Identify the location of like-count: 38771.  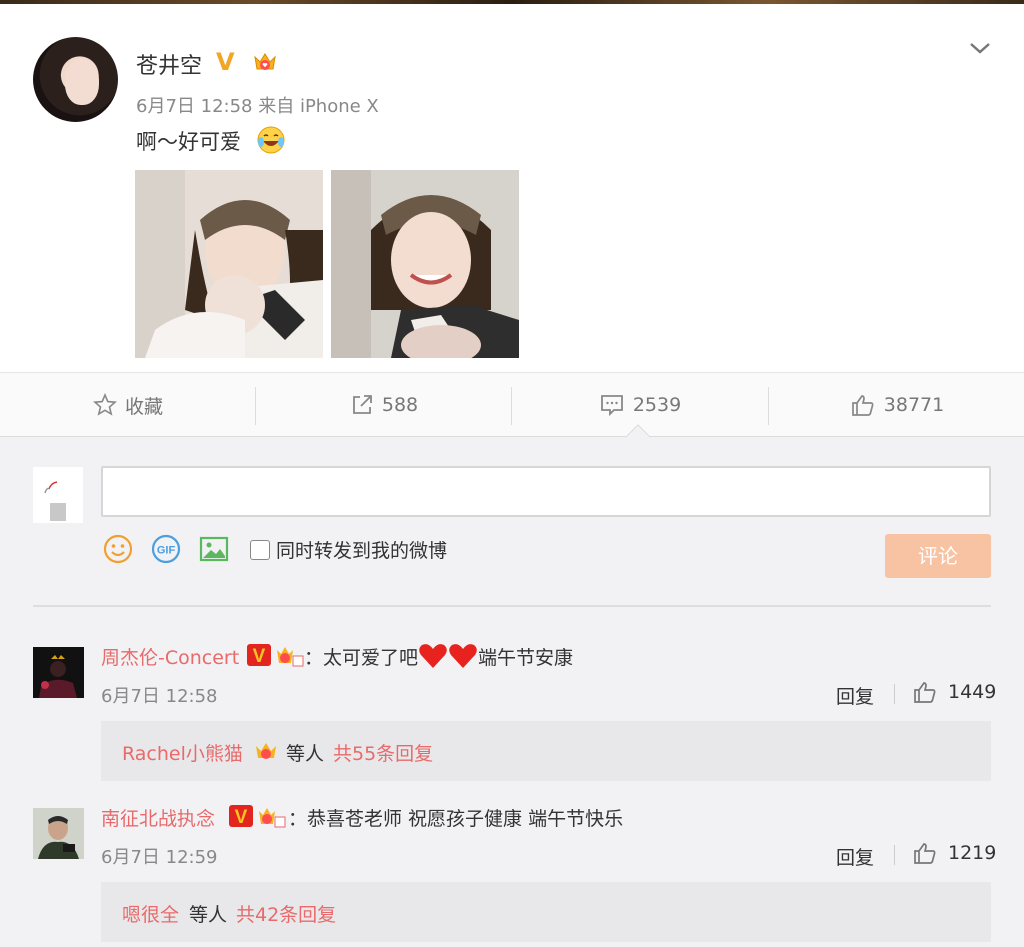
(914, 405).